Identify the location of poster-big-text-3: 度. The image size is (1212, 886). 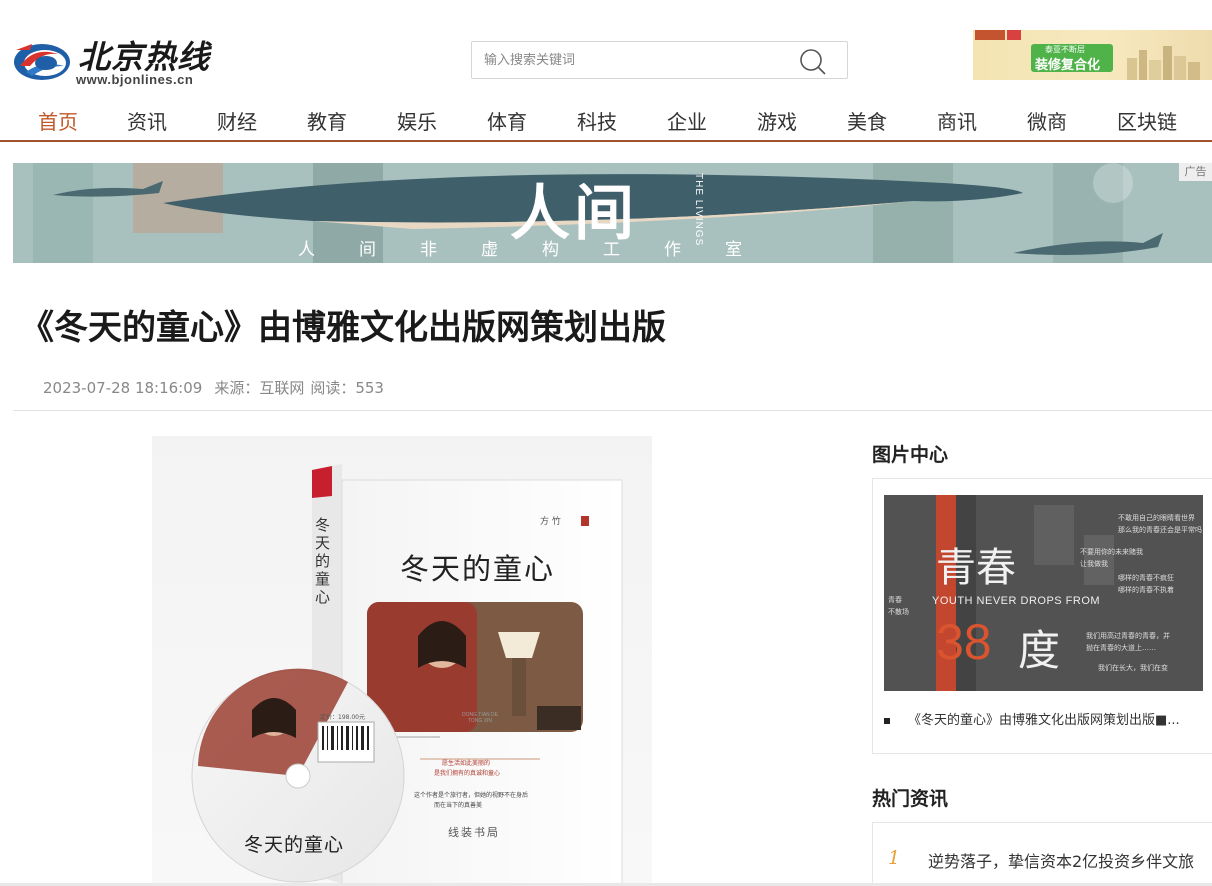
(1039, 650).